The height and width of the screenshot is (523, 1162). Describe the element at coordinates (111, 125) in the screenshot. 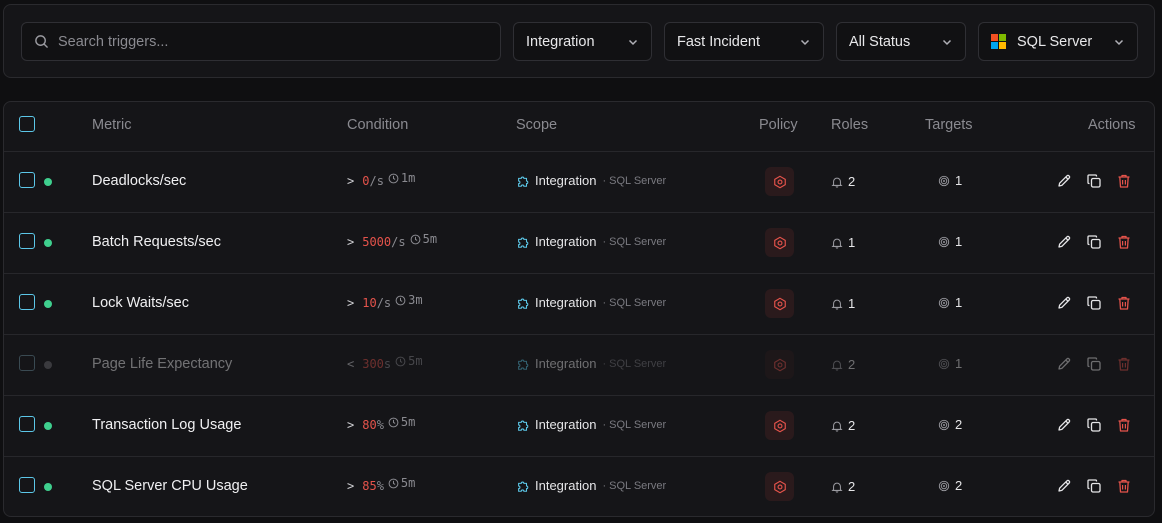

I see `header-metric: Metric` at that location.